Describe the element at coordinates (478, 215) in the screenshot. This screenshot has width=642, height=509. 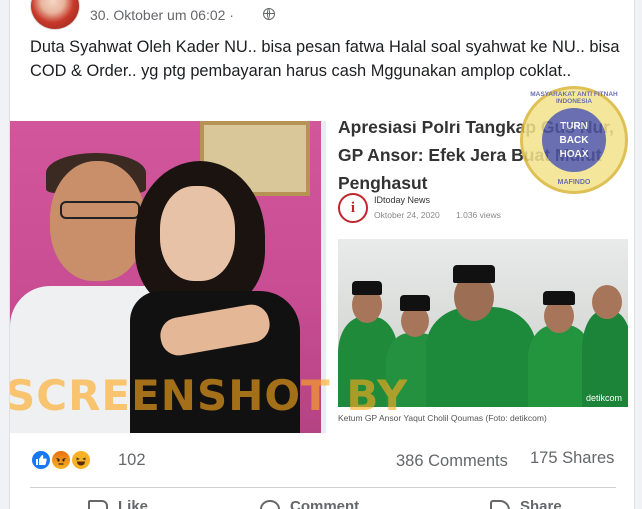
I see `news-views: 1.036 views` at that location.